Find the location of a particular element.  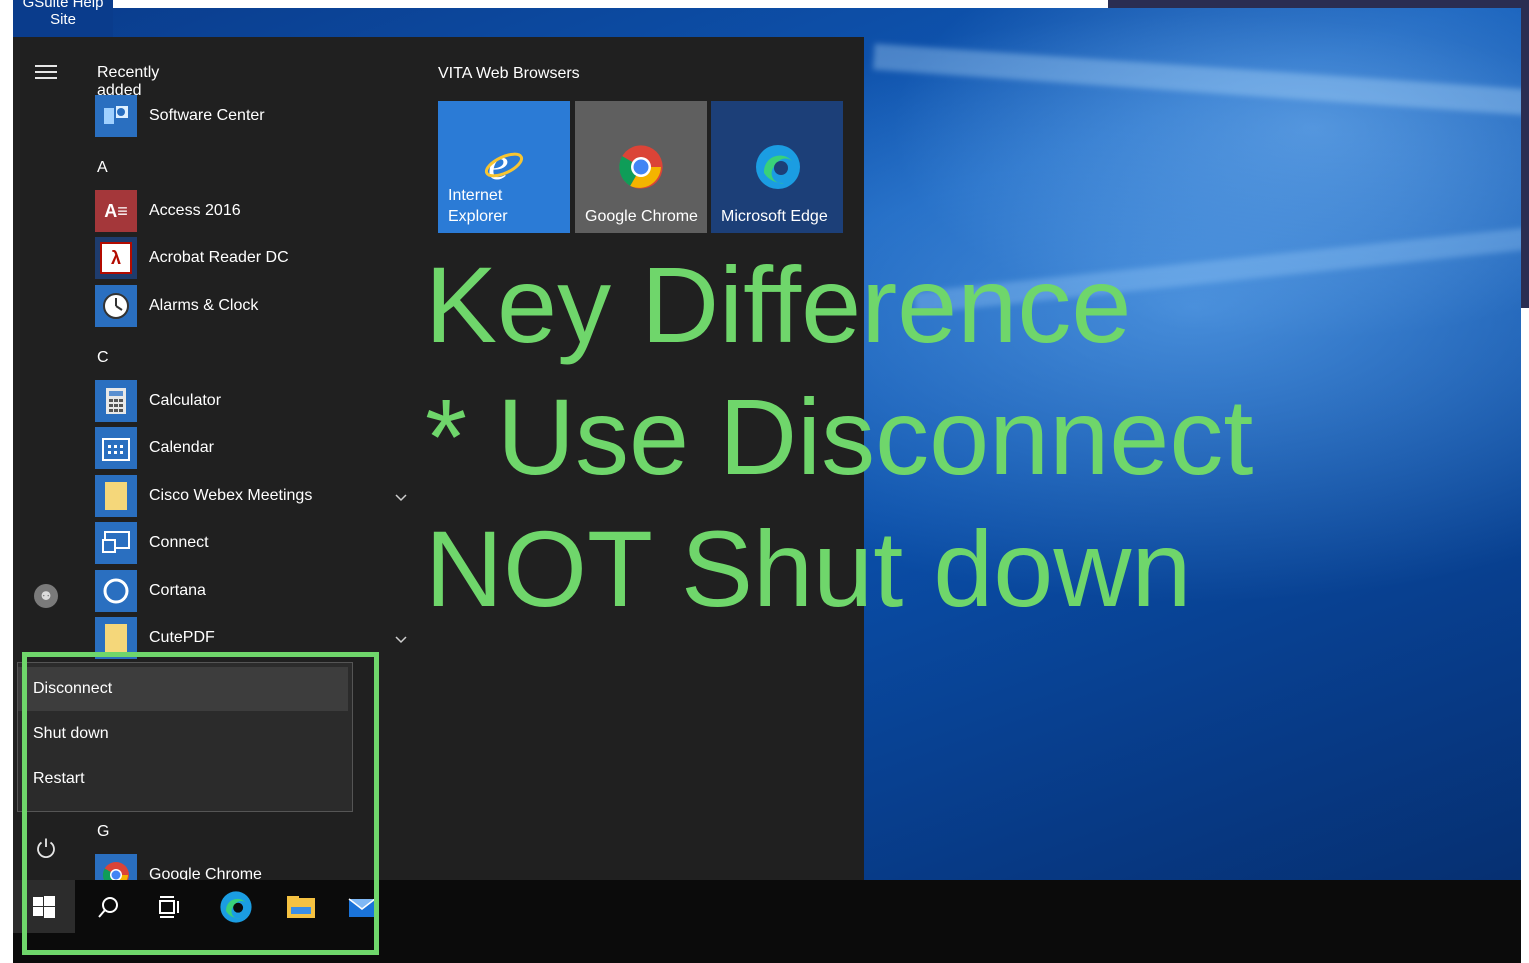

overlay-line-2: * Use Disconnect is located at coordinates (839, 436).